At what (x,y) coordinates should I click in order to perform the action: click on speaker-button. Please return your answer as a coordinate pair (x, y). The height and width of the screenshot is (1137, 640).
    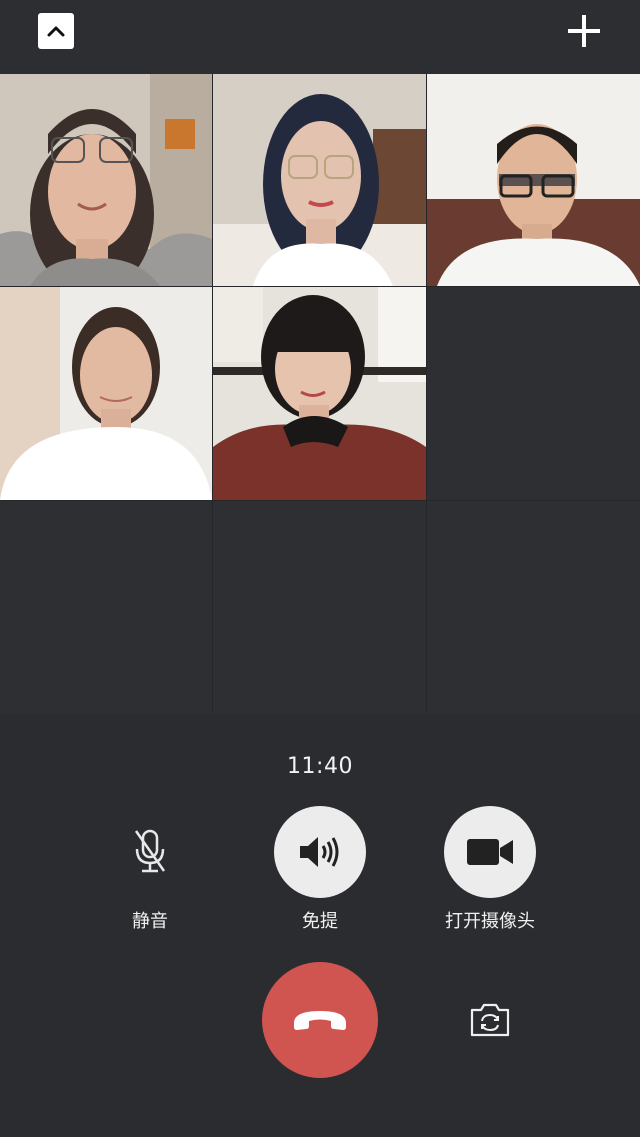
    Looking at the image, I should click on (320, 852).